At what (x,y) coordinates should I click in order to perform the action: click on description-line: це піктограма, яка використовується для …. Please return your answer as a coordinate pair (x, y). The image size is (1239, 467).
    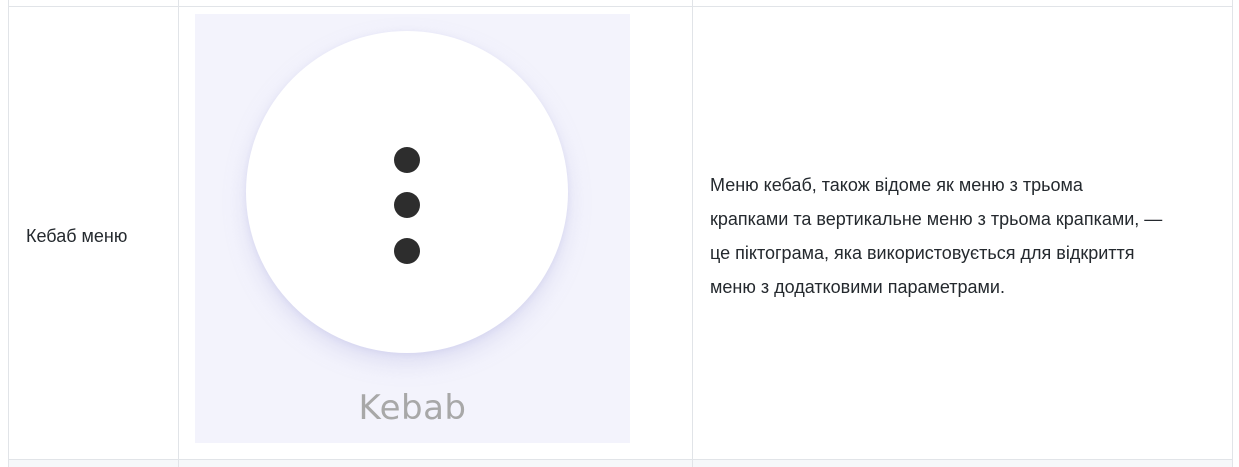
    Looking at the image, I should click on (922, 253).